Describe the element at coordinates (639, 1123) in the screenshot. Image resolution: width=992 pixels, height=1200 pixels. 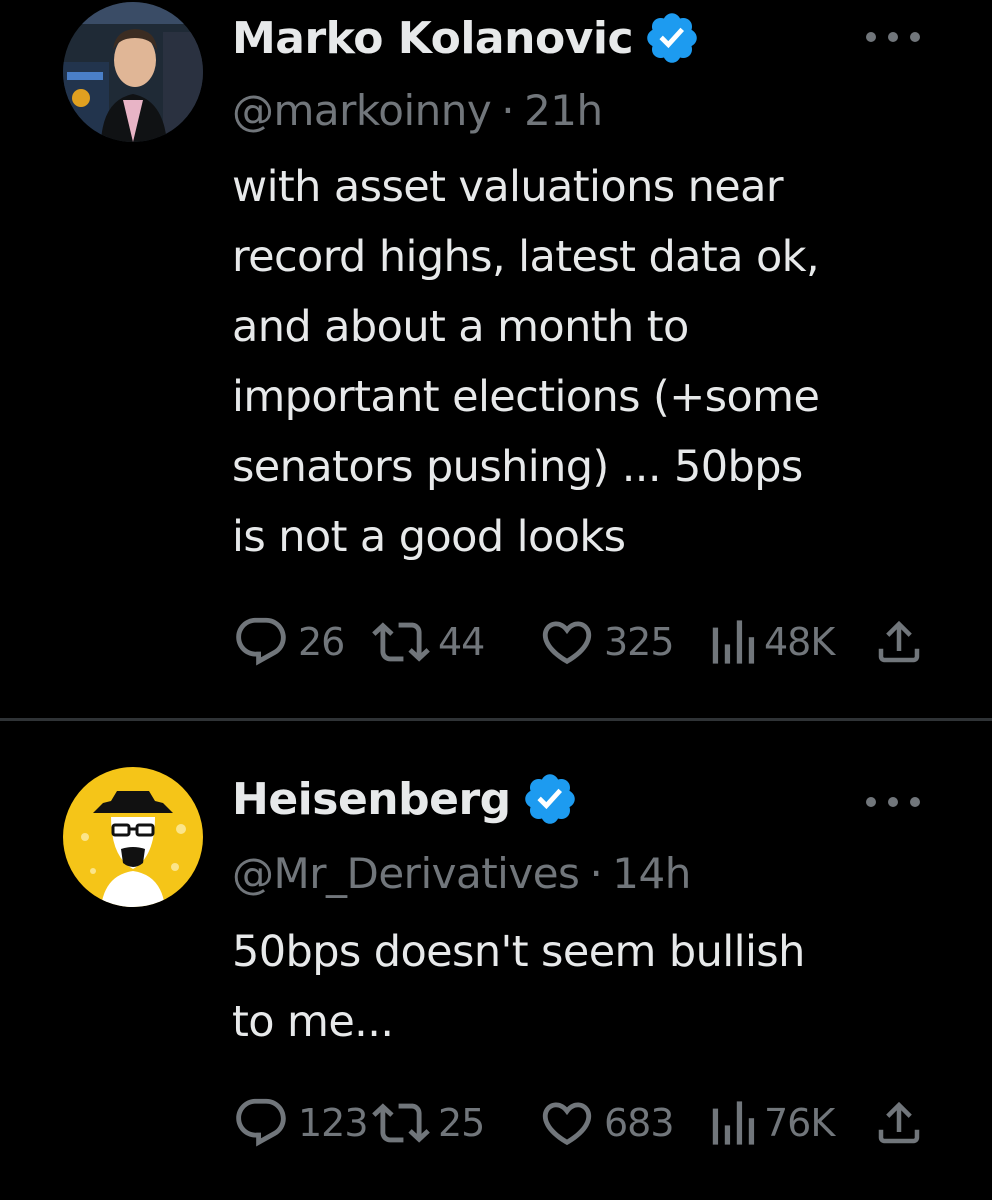
I see `like-count: 683` at that location.